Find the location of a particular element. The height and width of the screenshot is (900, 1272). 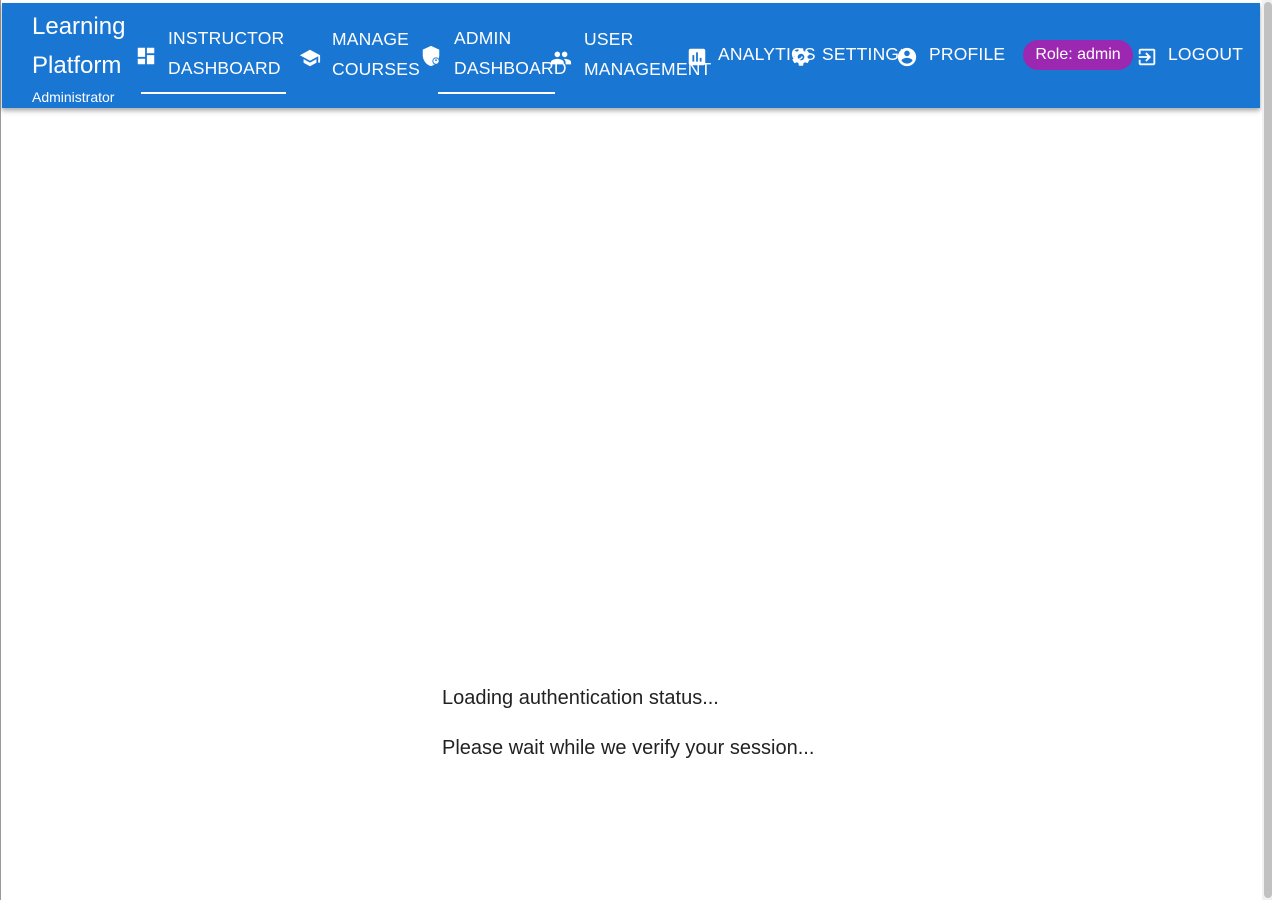

vertical-scrollbar is located at coordinates (1267, 450).